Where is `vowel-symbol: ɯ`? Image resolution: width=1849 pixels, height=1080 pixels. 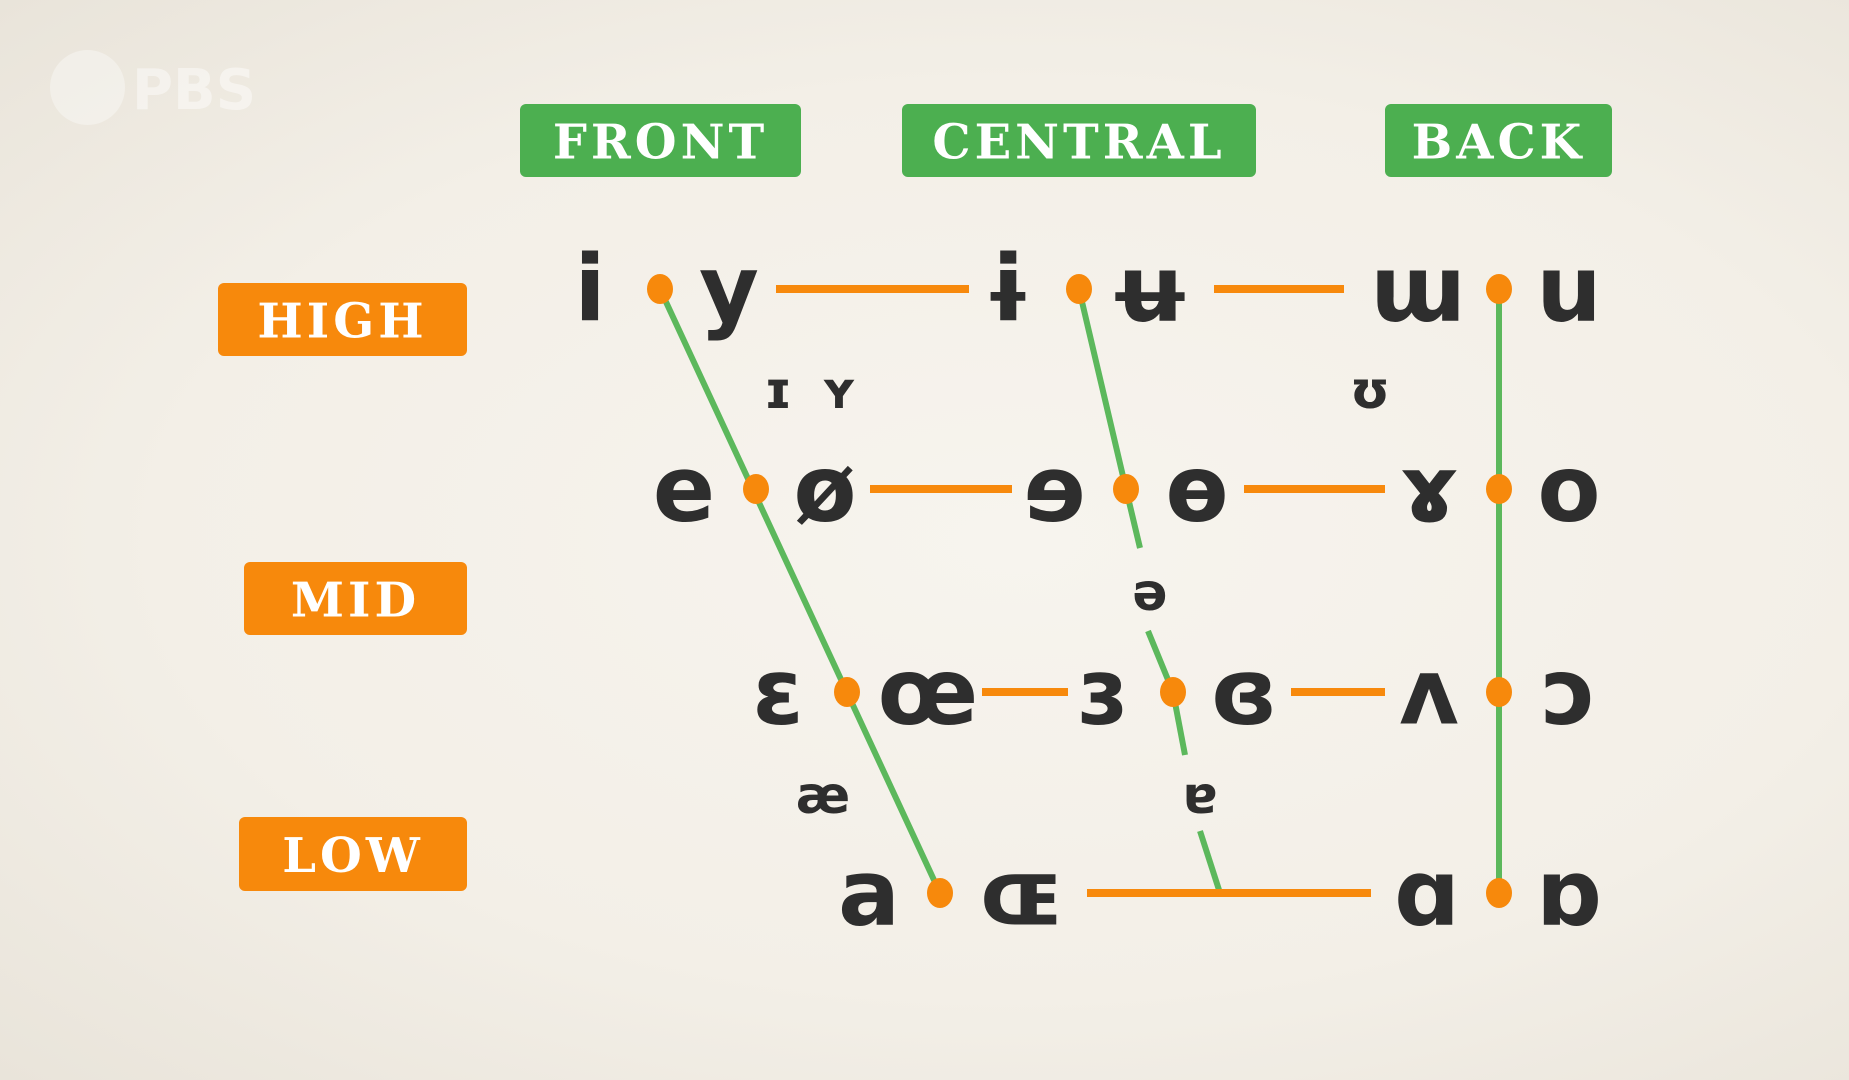
vowel-symbol: ɯ is located at coordinates (1418, 289).